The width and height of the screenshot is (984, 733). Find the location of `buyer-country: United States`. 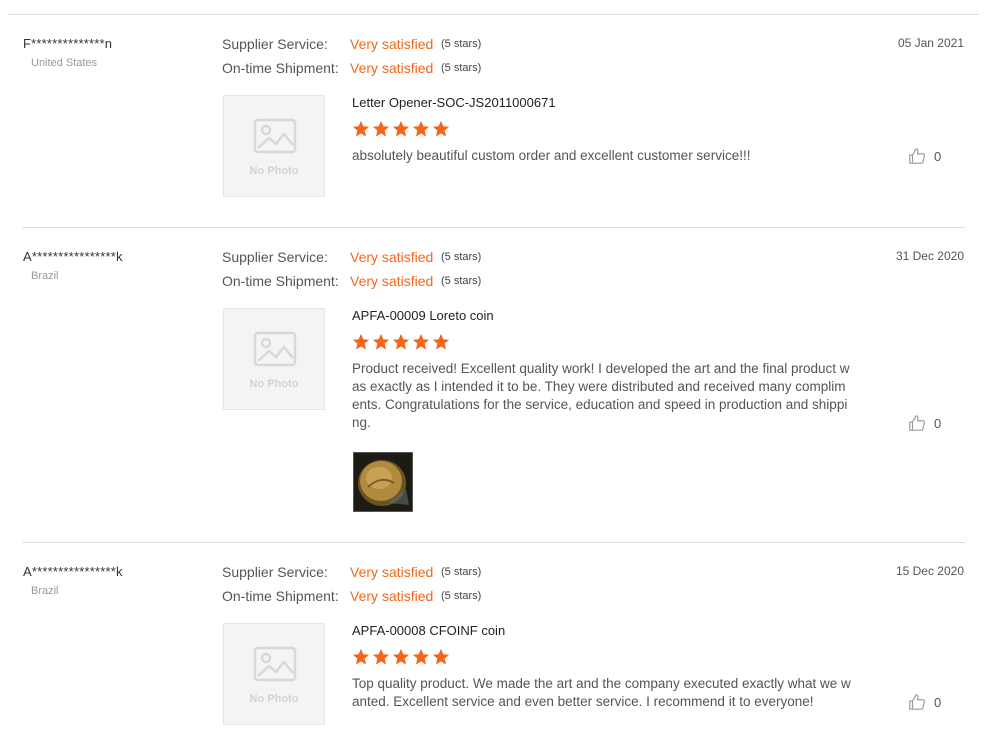

buyer-country: United States is located at coordinates (64, 63).